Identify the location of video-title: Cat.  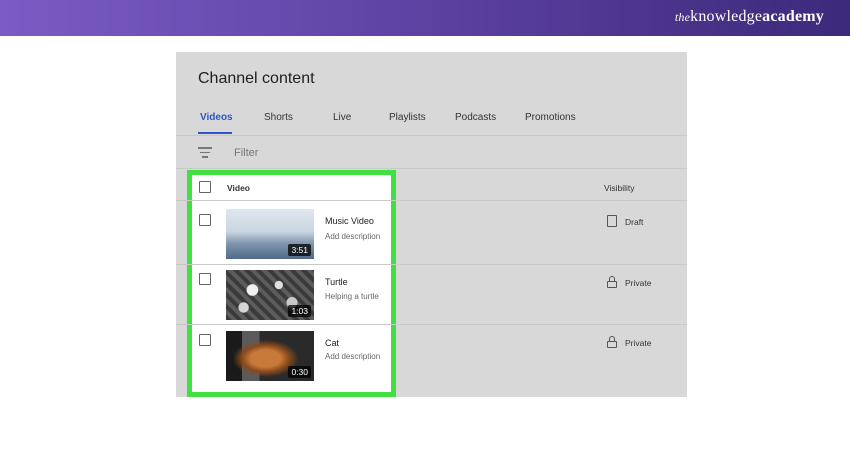
(332, 343).